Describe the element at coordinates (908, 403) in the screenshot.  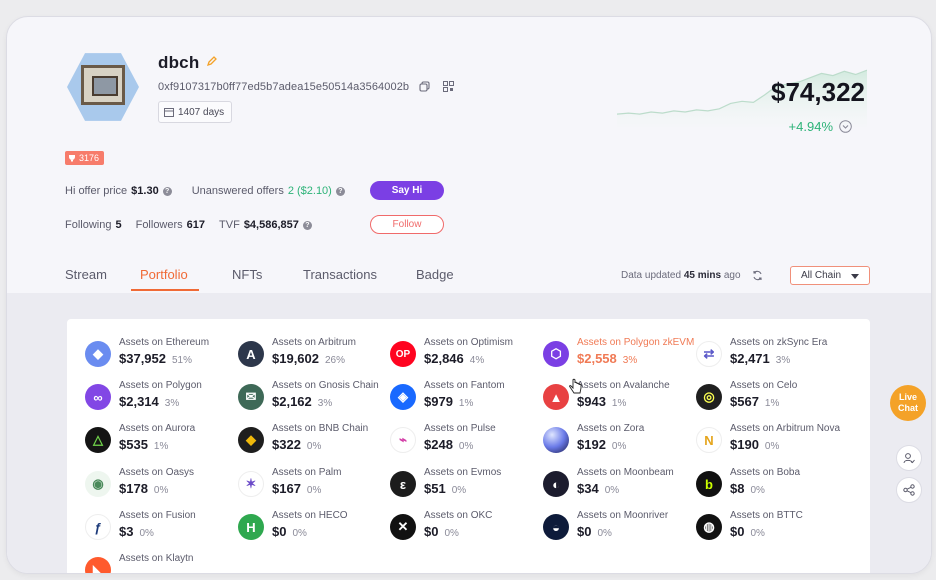
I see `live-chat-button: Live Chat` at that location.